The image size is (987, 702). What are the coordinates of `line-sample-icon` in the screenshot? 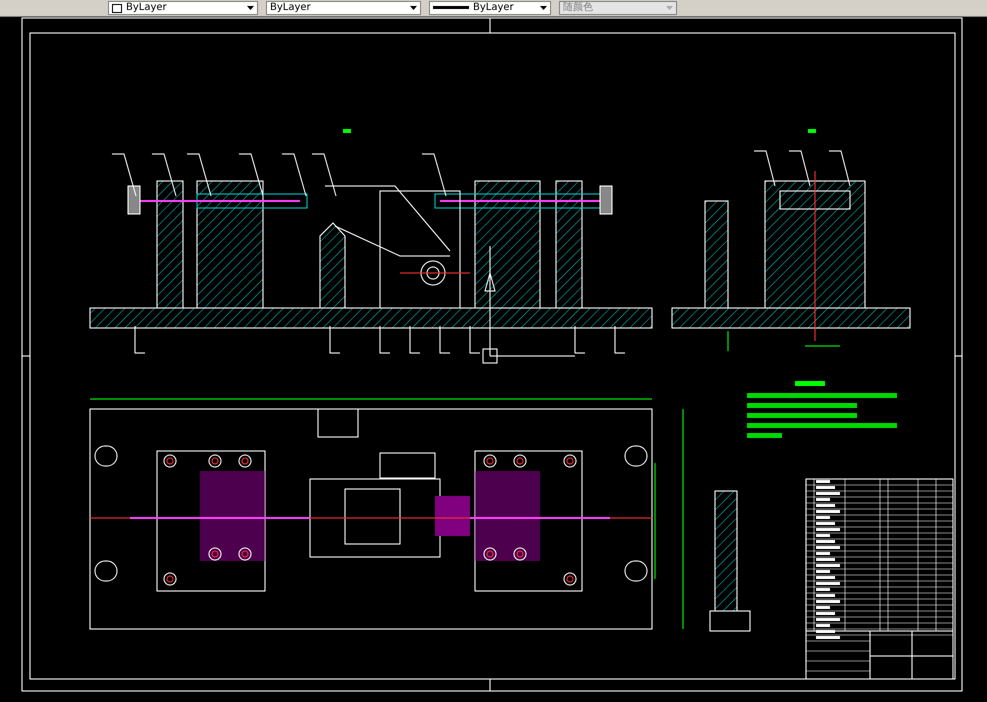 It's located at (451, 8).